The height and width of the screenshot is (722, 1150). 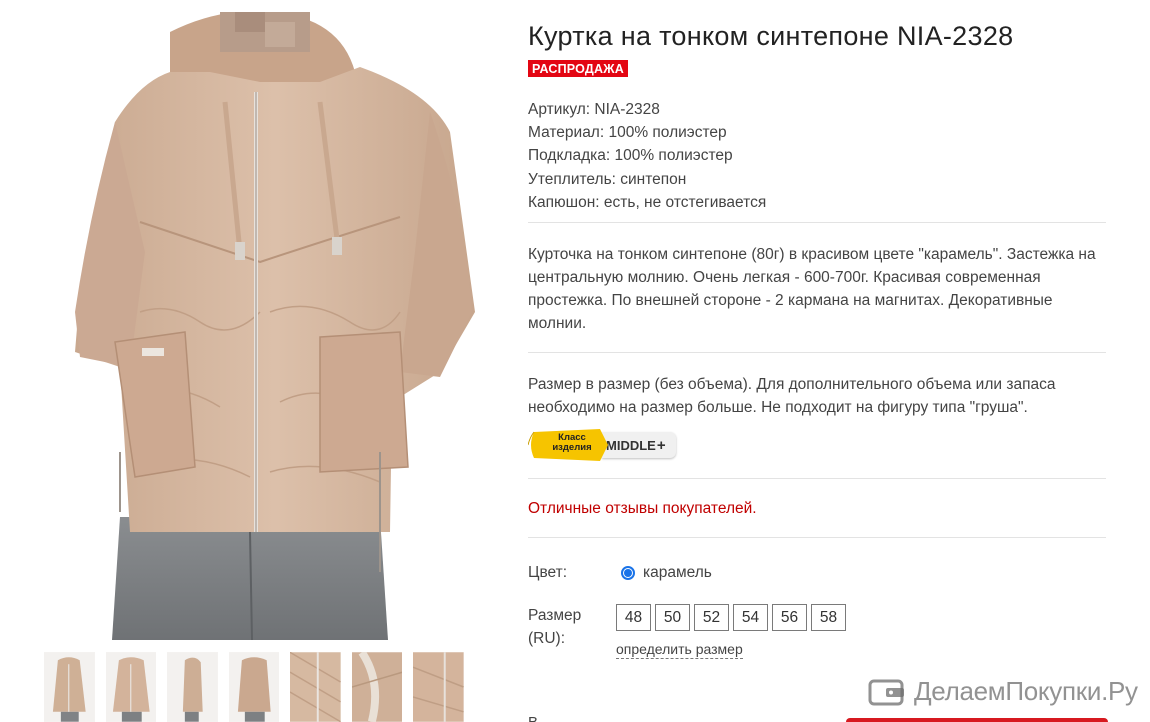 I want to click on size-label: Размер (RU):, so click(x=572, y=631).